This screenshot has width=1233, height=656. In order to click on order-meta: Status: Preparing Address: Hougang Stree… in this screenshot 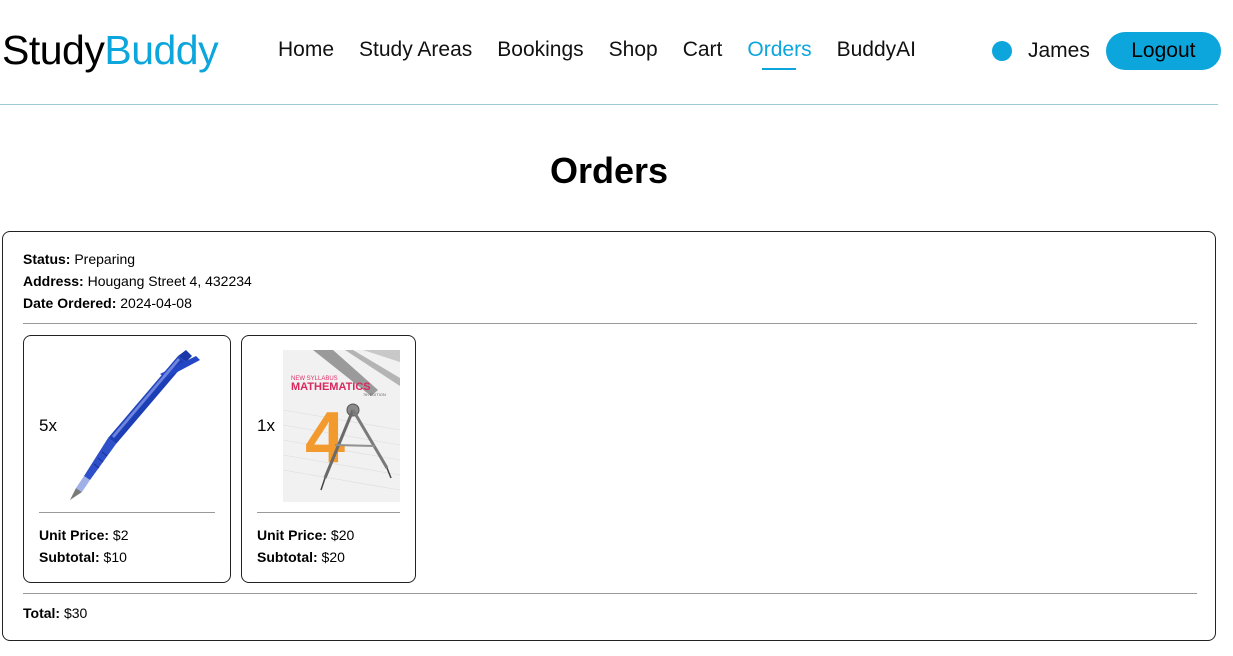, I will do `click(137, 281)`.